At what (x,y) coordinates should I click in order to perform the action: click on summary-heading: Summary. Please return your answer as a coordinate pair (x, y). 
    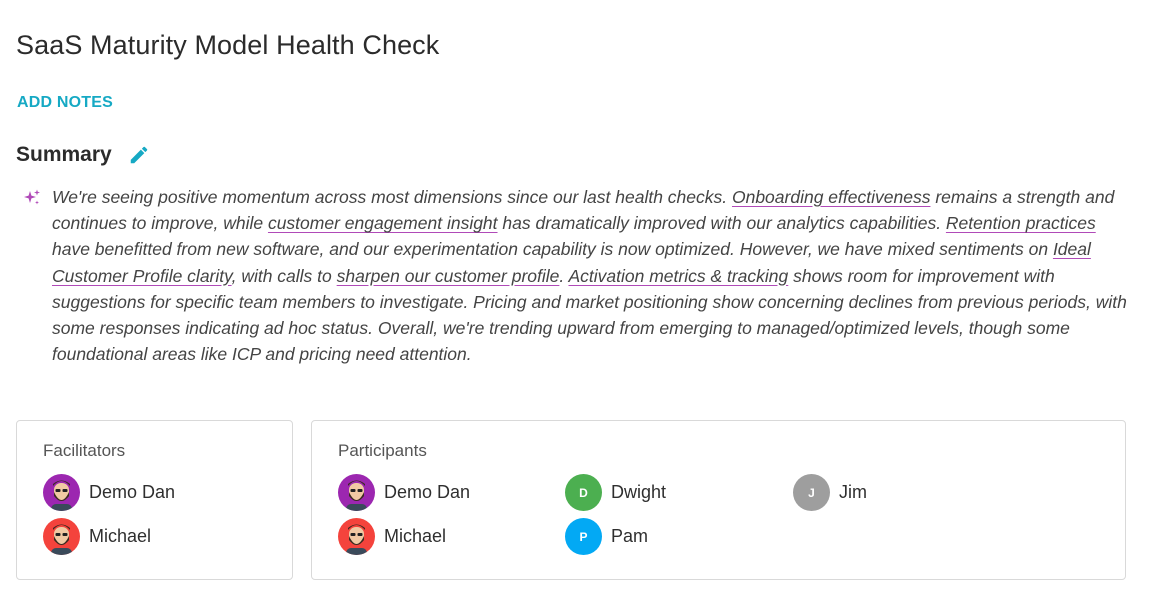
    Looking at the image, I should click on (64, 154).